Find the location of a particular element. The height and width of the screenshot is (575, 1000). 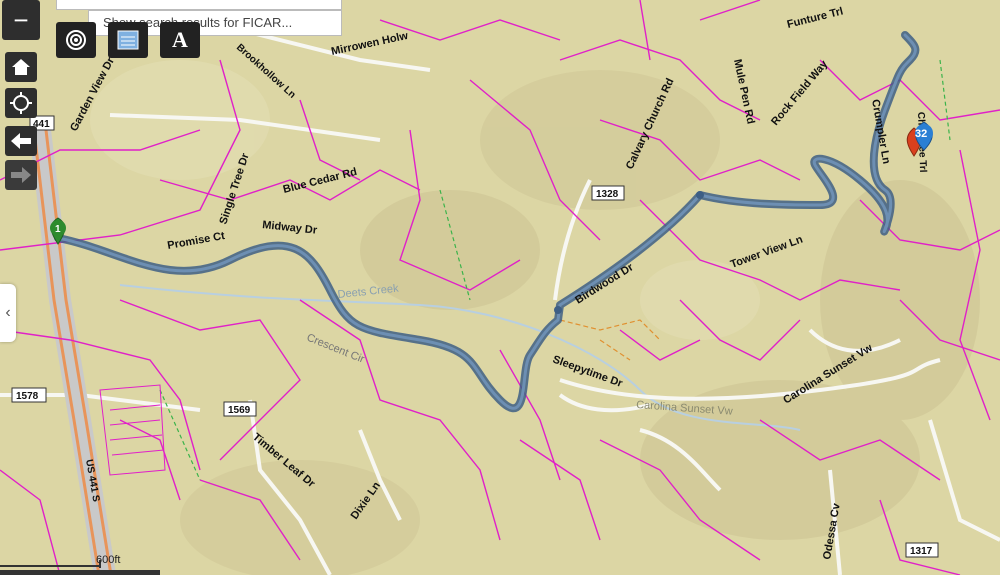

legend-tool-button is located at coordinates (128, 40).